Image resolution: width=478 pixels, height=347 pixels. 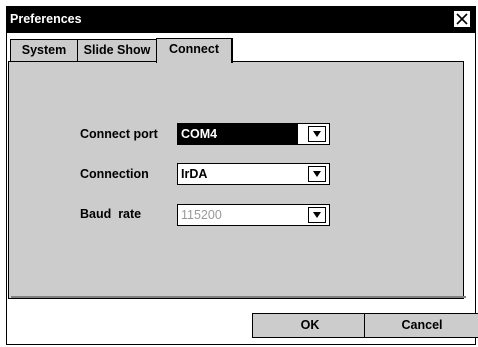 I want to click on window-title: Preferences, so click(x=46, y=19).